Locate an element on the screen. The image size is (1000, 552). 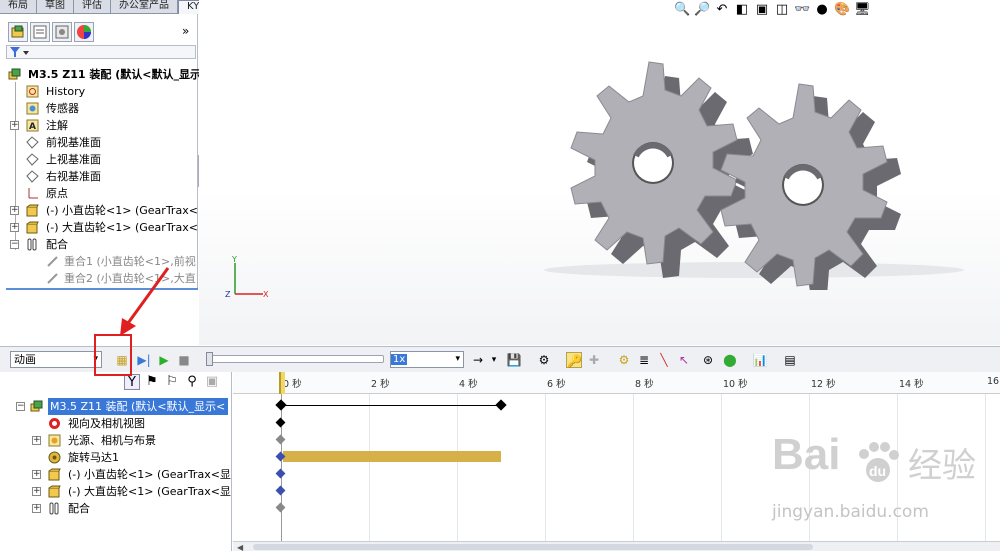
display-style-icon: ◫ is located at coordinates (782, 10).